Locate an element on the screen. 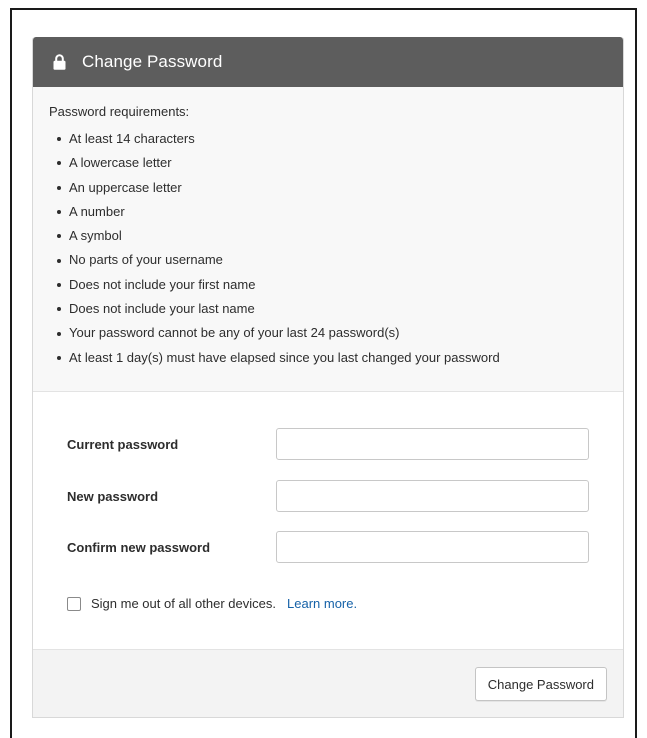 This screenshot has width=647, height=738. requirement-item: No parts of your username is located at coordinates (332, 260).